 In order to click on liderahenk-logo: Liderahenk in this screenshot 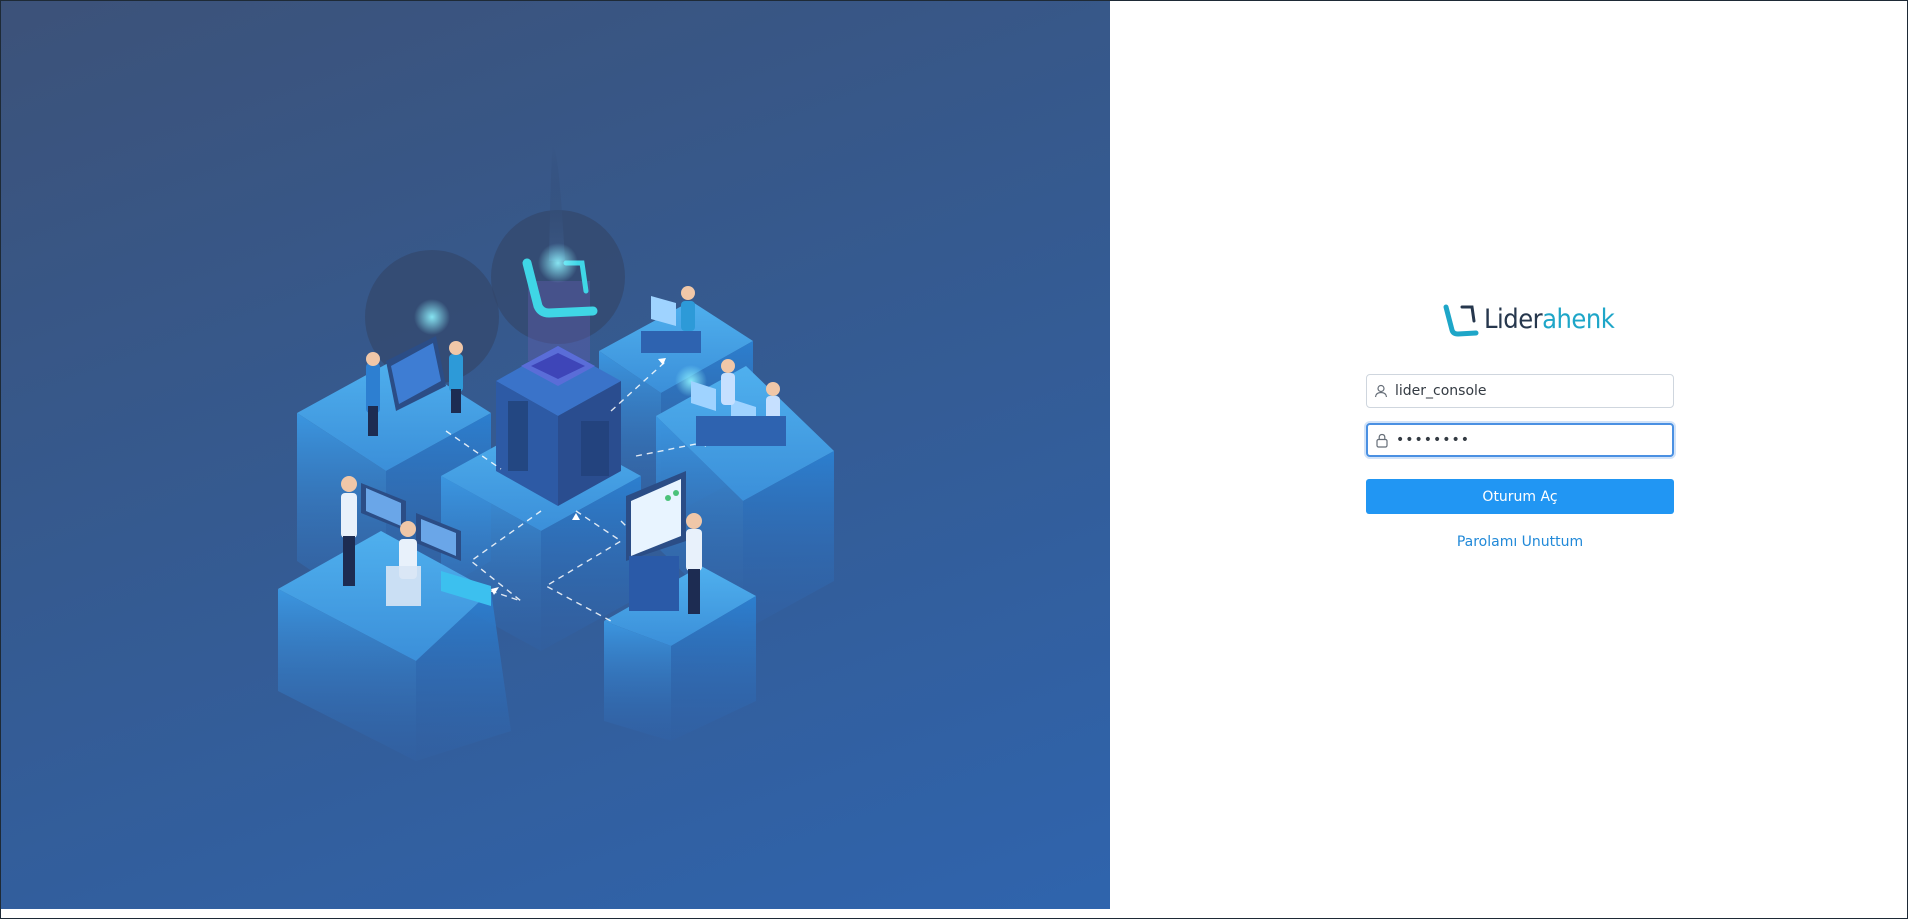, I will do `click(1528, 320)`.